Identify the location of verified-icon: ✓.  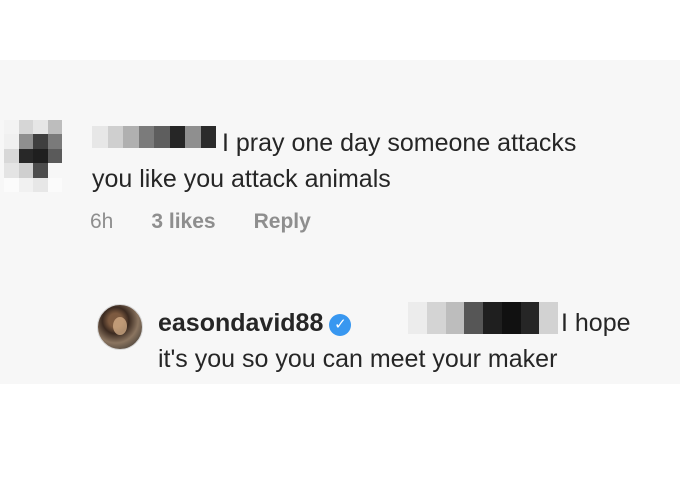
(340, 325).